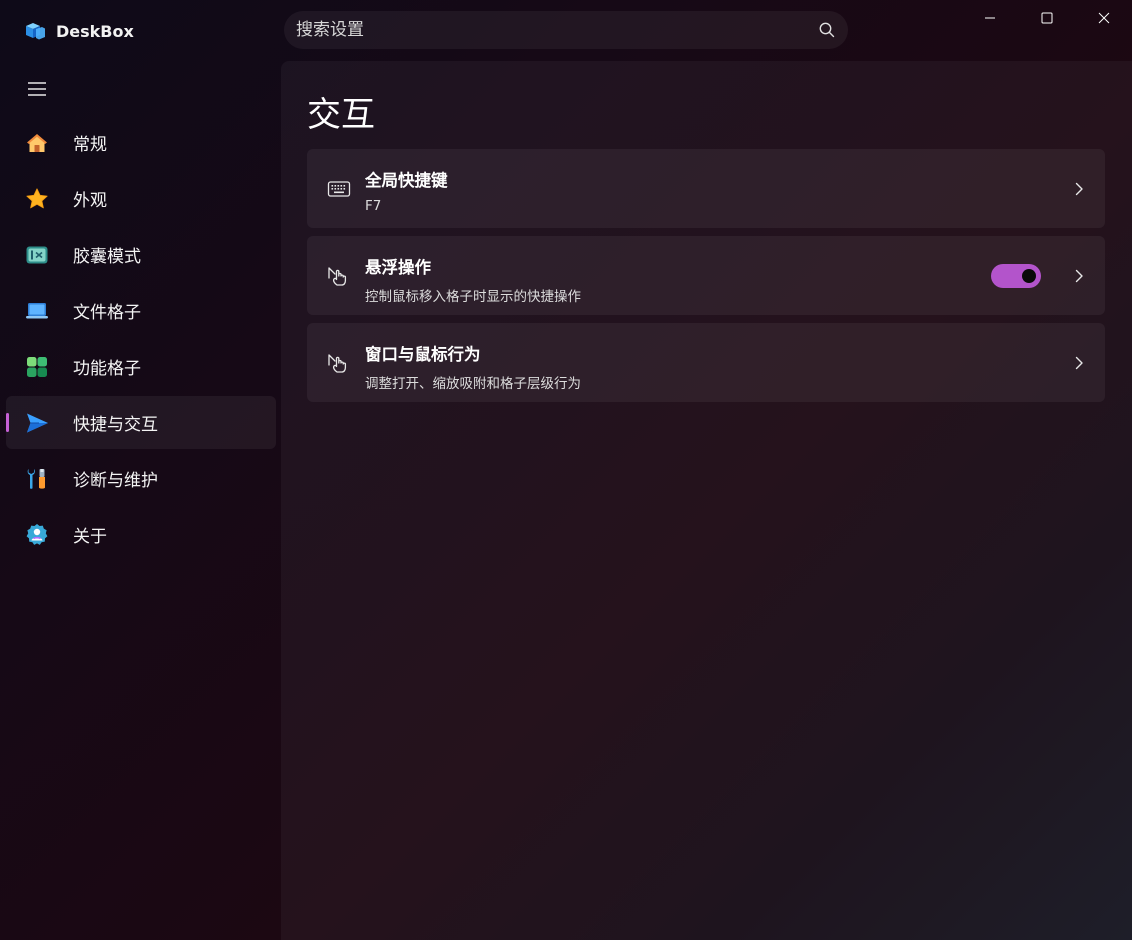 This screenshot has height=940, width=1132. I want to click on laptop-icon, so click(37, 311).